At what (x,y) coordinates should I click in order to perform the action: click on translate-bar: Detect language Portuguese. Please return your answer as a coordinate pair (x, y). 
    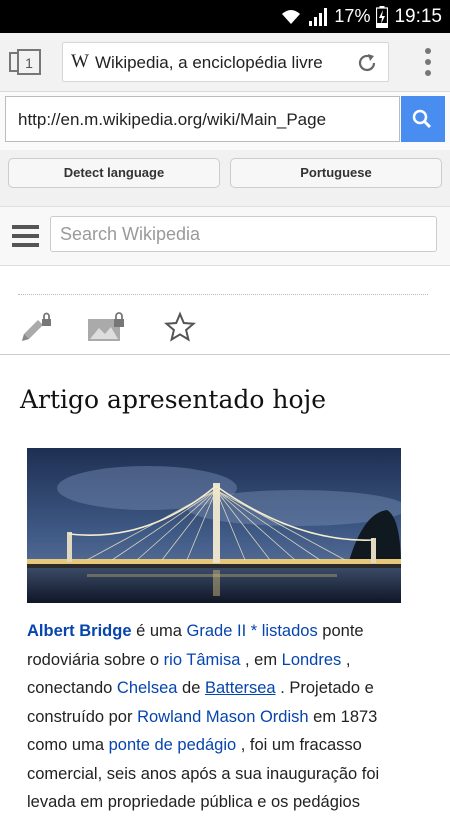
    Looking at the image, I should click on (225, 178).